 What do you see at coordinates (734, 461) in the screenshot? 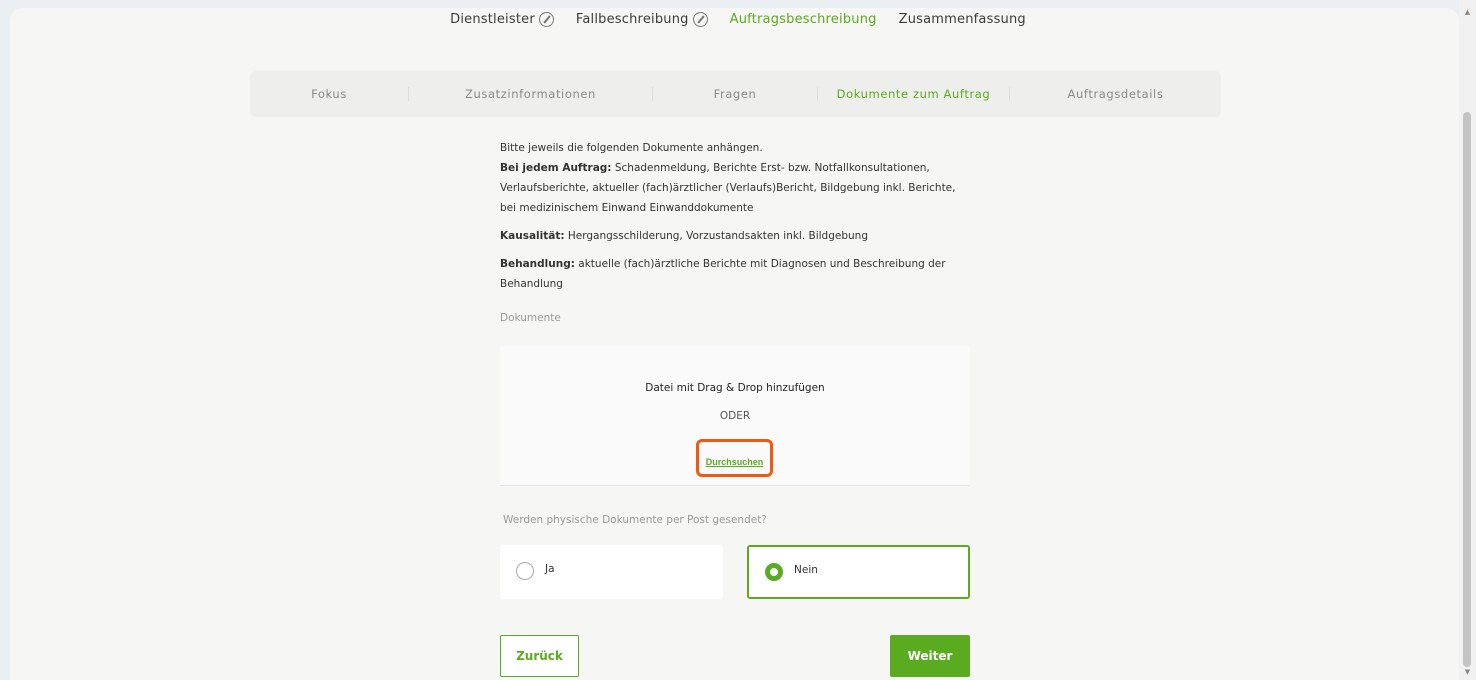
I see `browse-label: Durchsuchen` at bounding box center [734, 461].